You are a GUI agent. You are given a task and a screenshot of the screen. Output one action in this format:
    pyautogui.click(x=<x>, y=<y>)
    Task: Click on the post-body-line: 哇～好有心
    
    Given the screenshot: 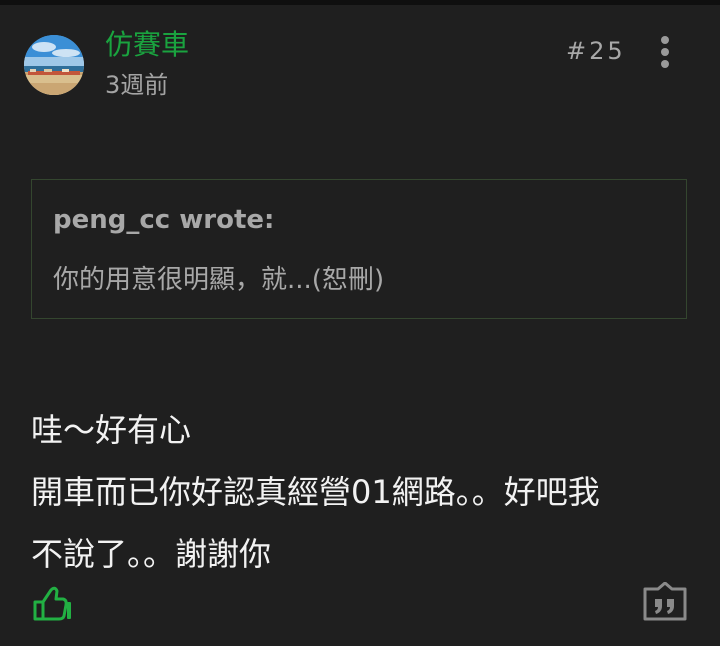 What is the action you would take?
    pyautogui.click(x=111, y=430)
    